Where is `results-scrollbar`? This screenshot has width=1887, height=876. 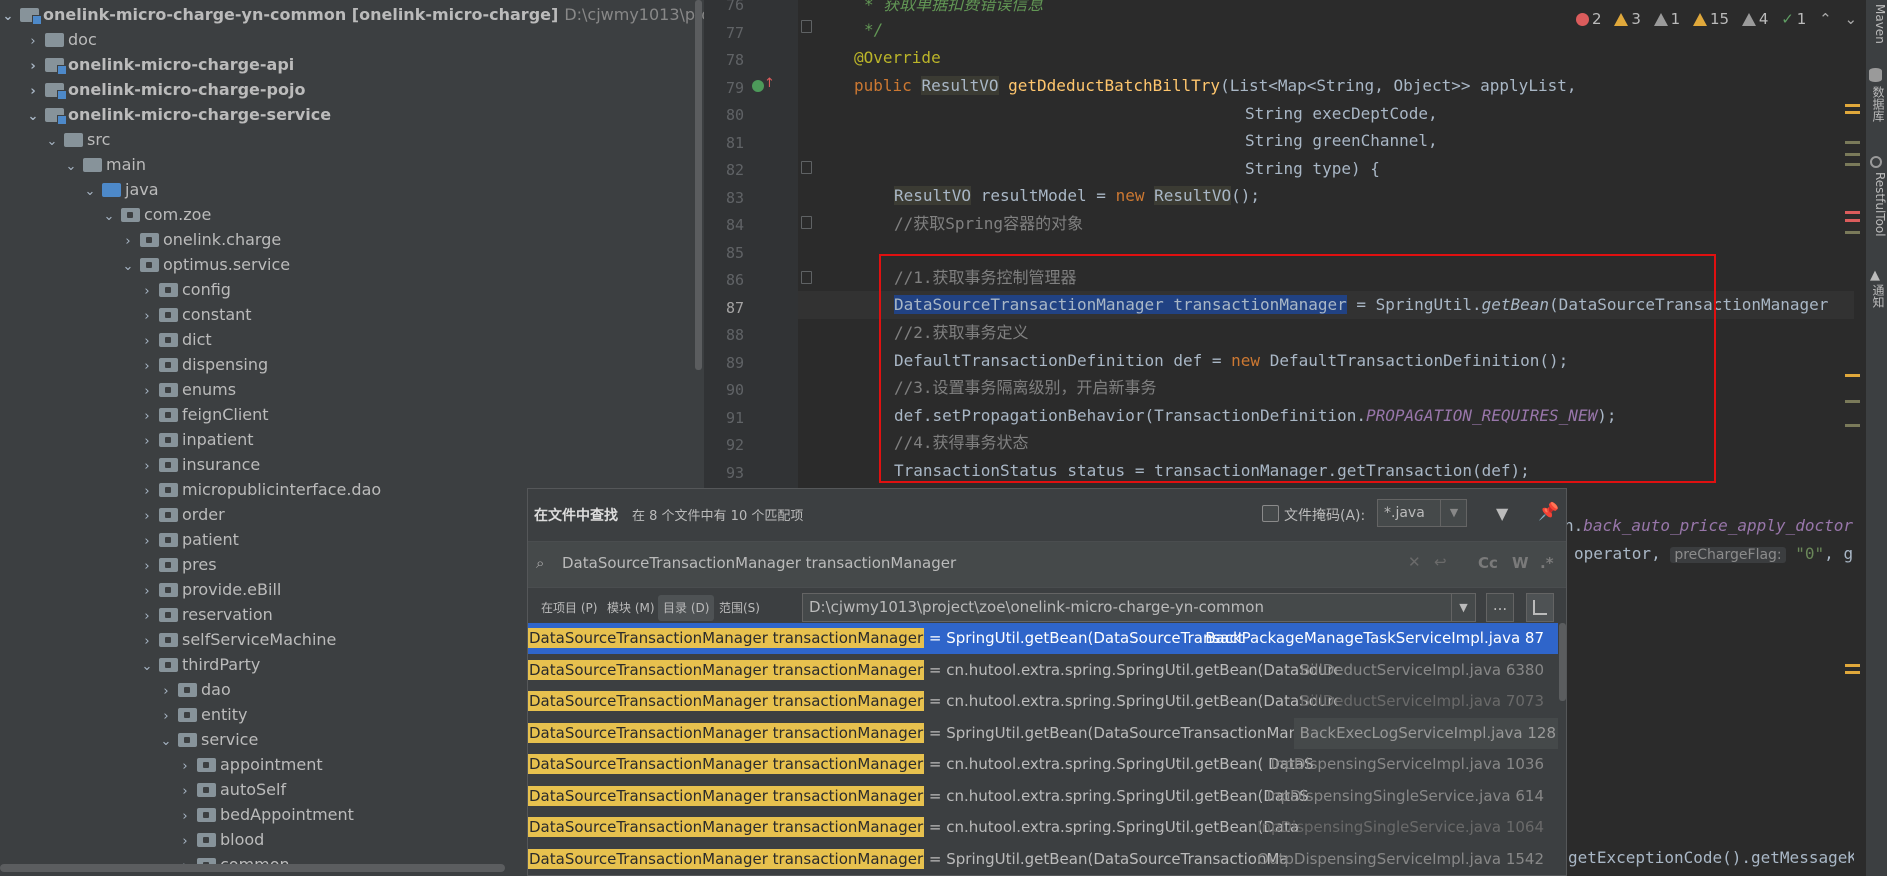
results-scrollbar is located at coordinates (1562, 662).